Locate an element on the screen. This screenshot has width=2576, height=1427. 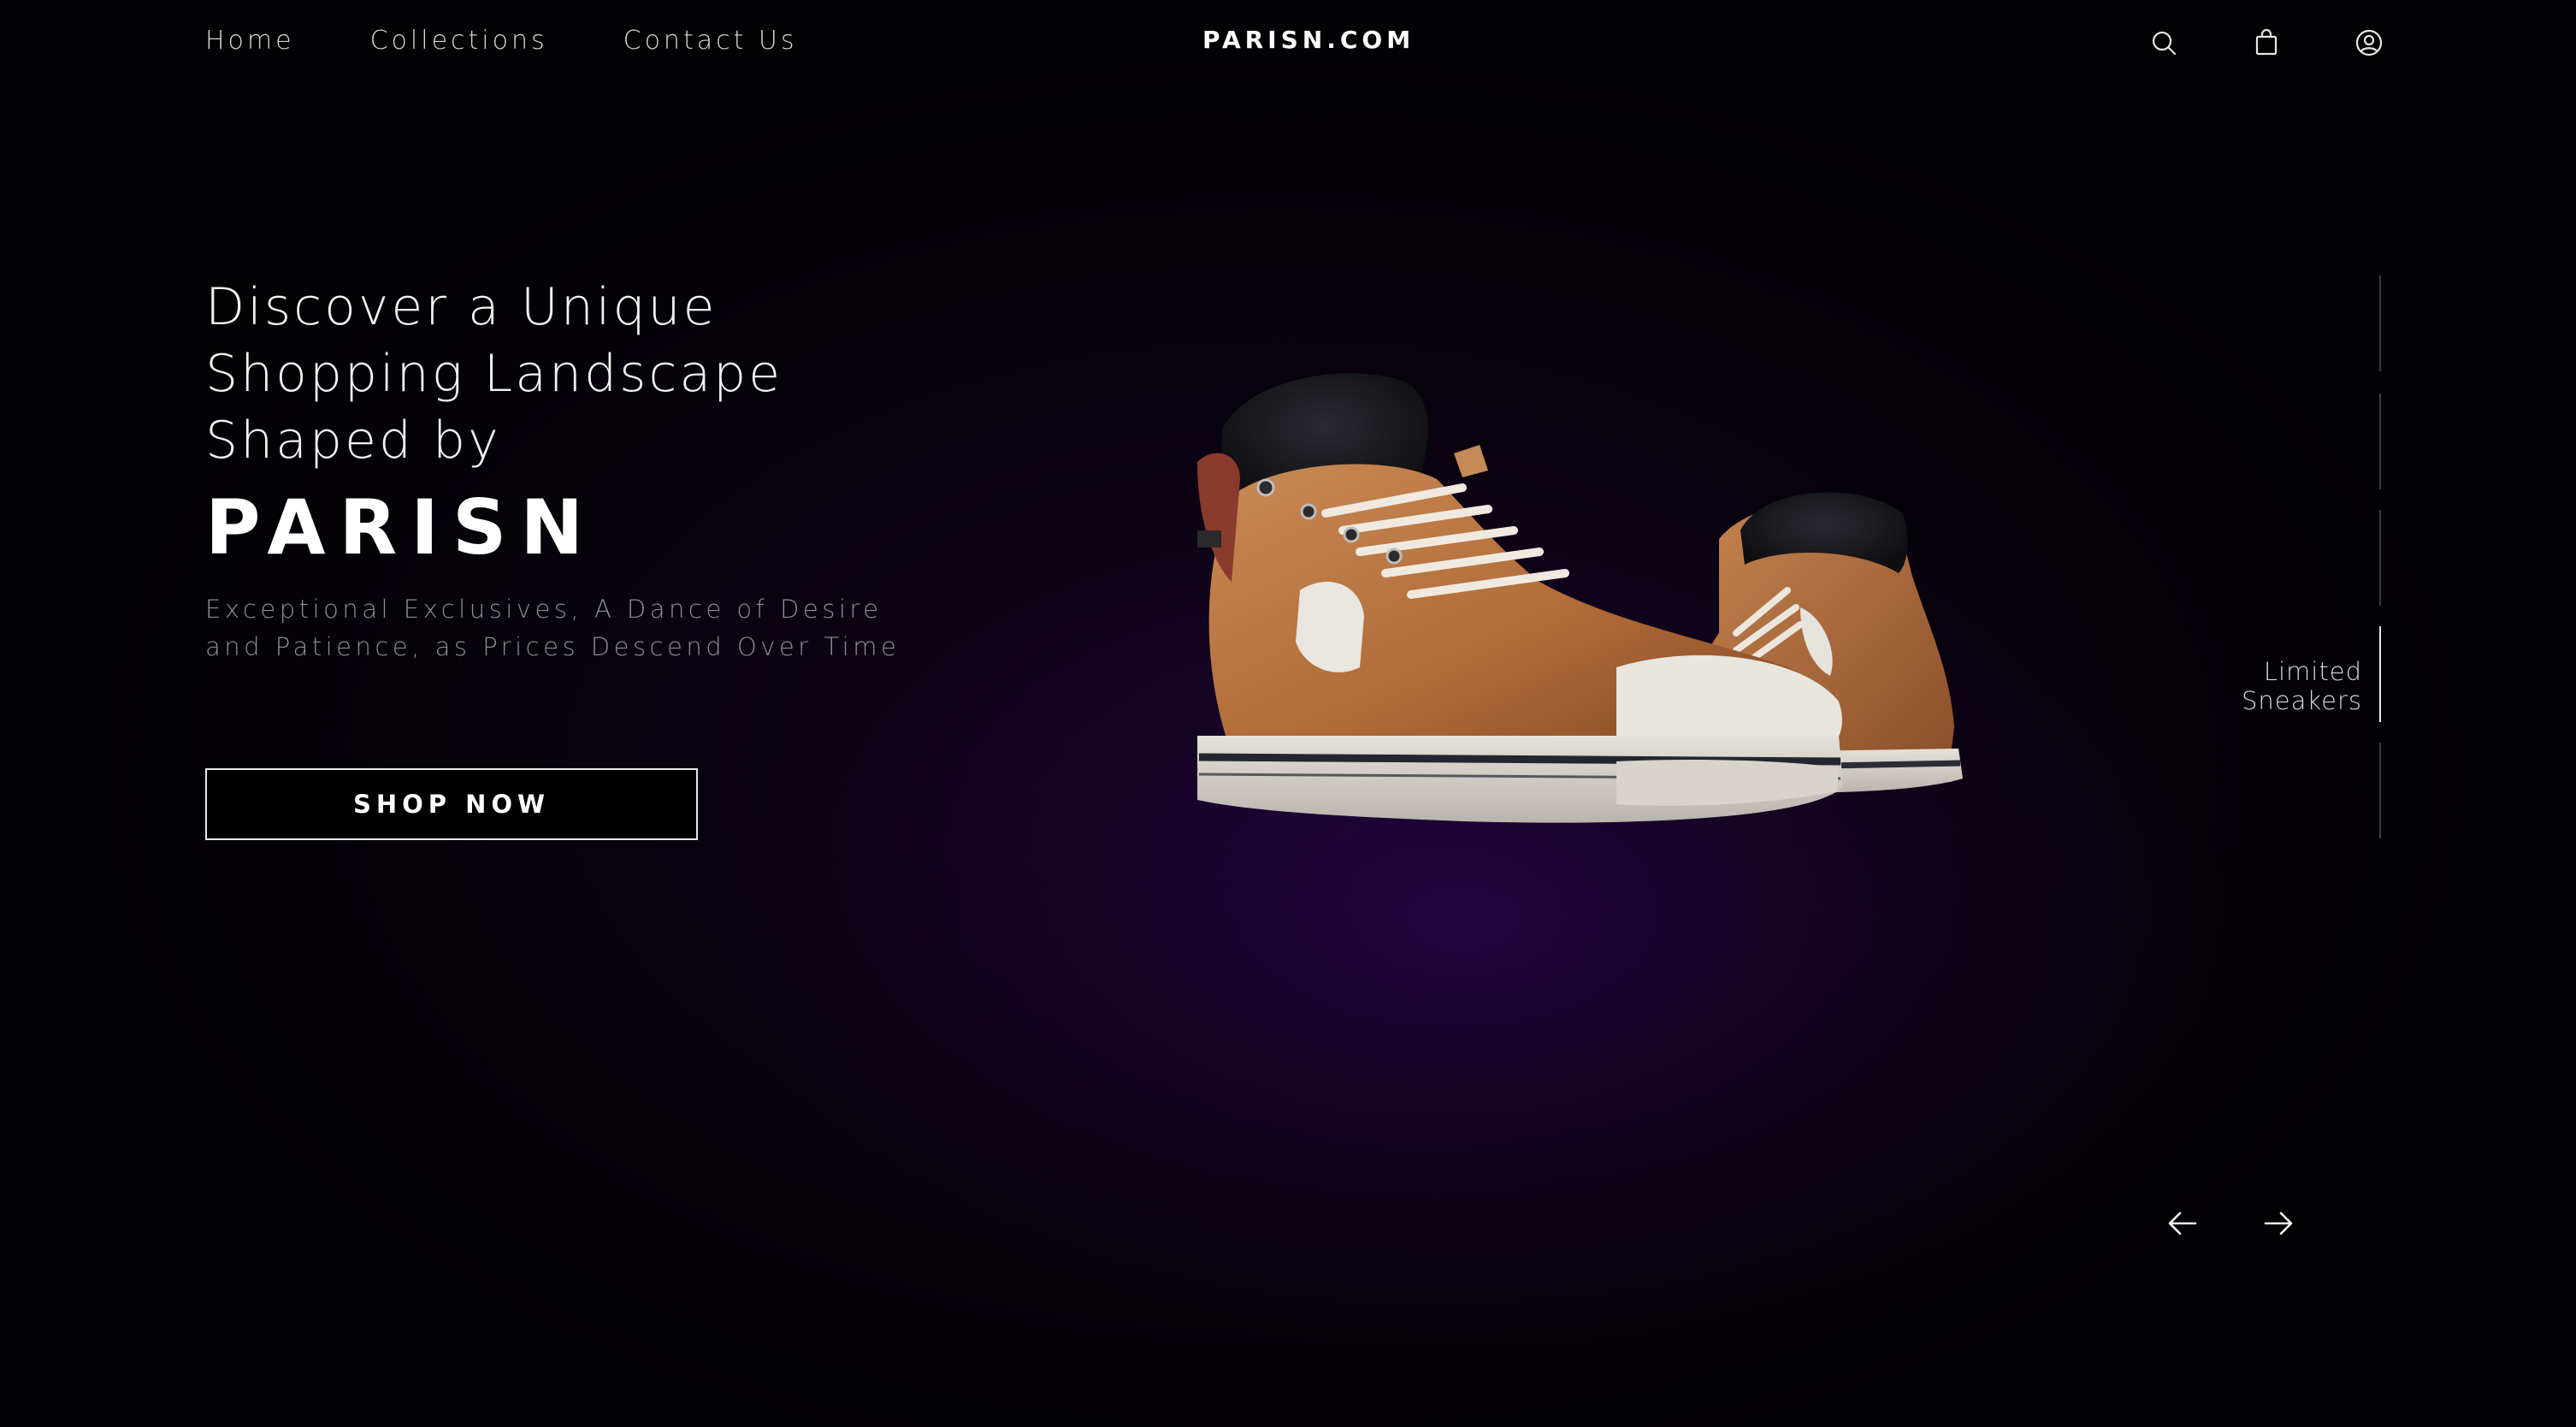
nav-icons is located at coordinates (2266, 42).